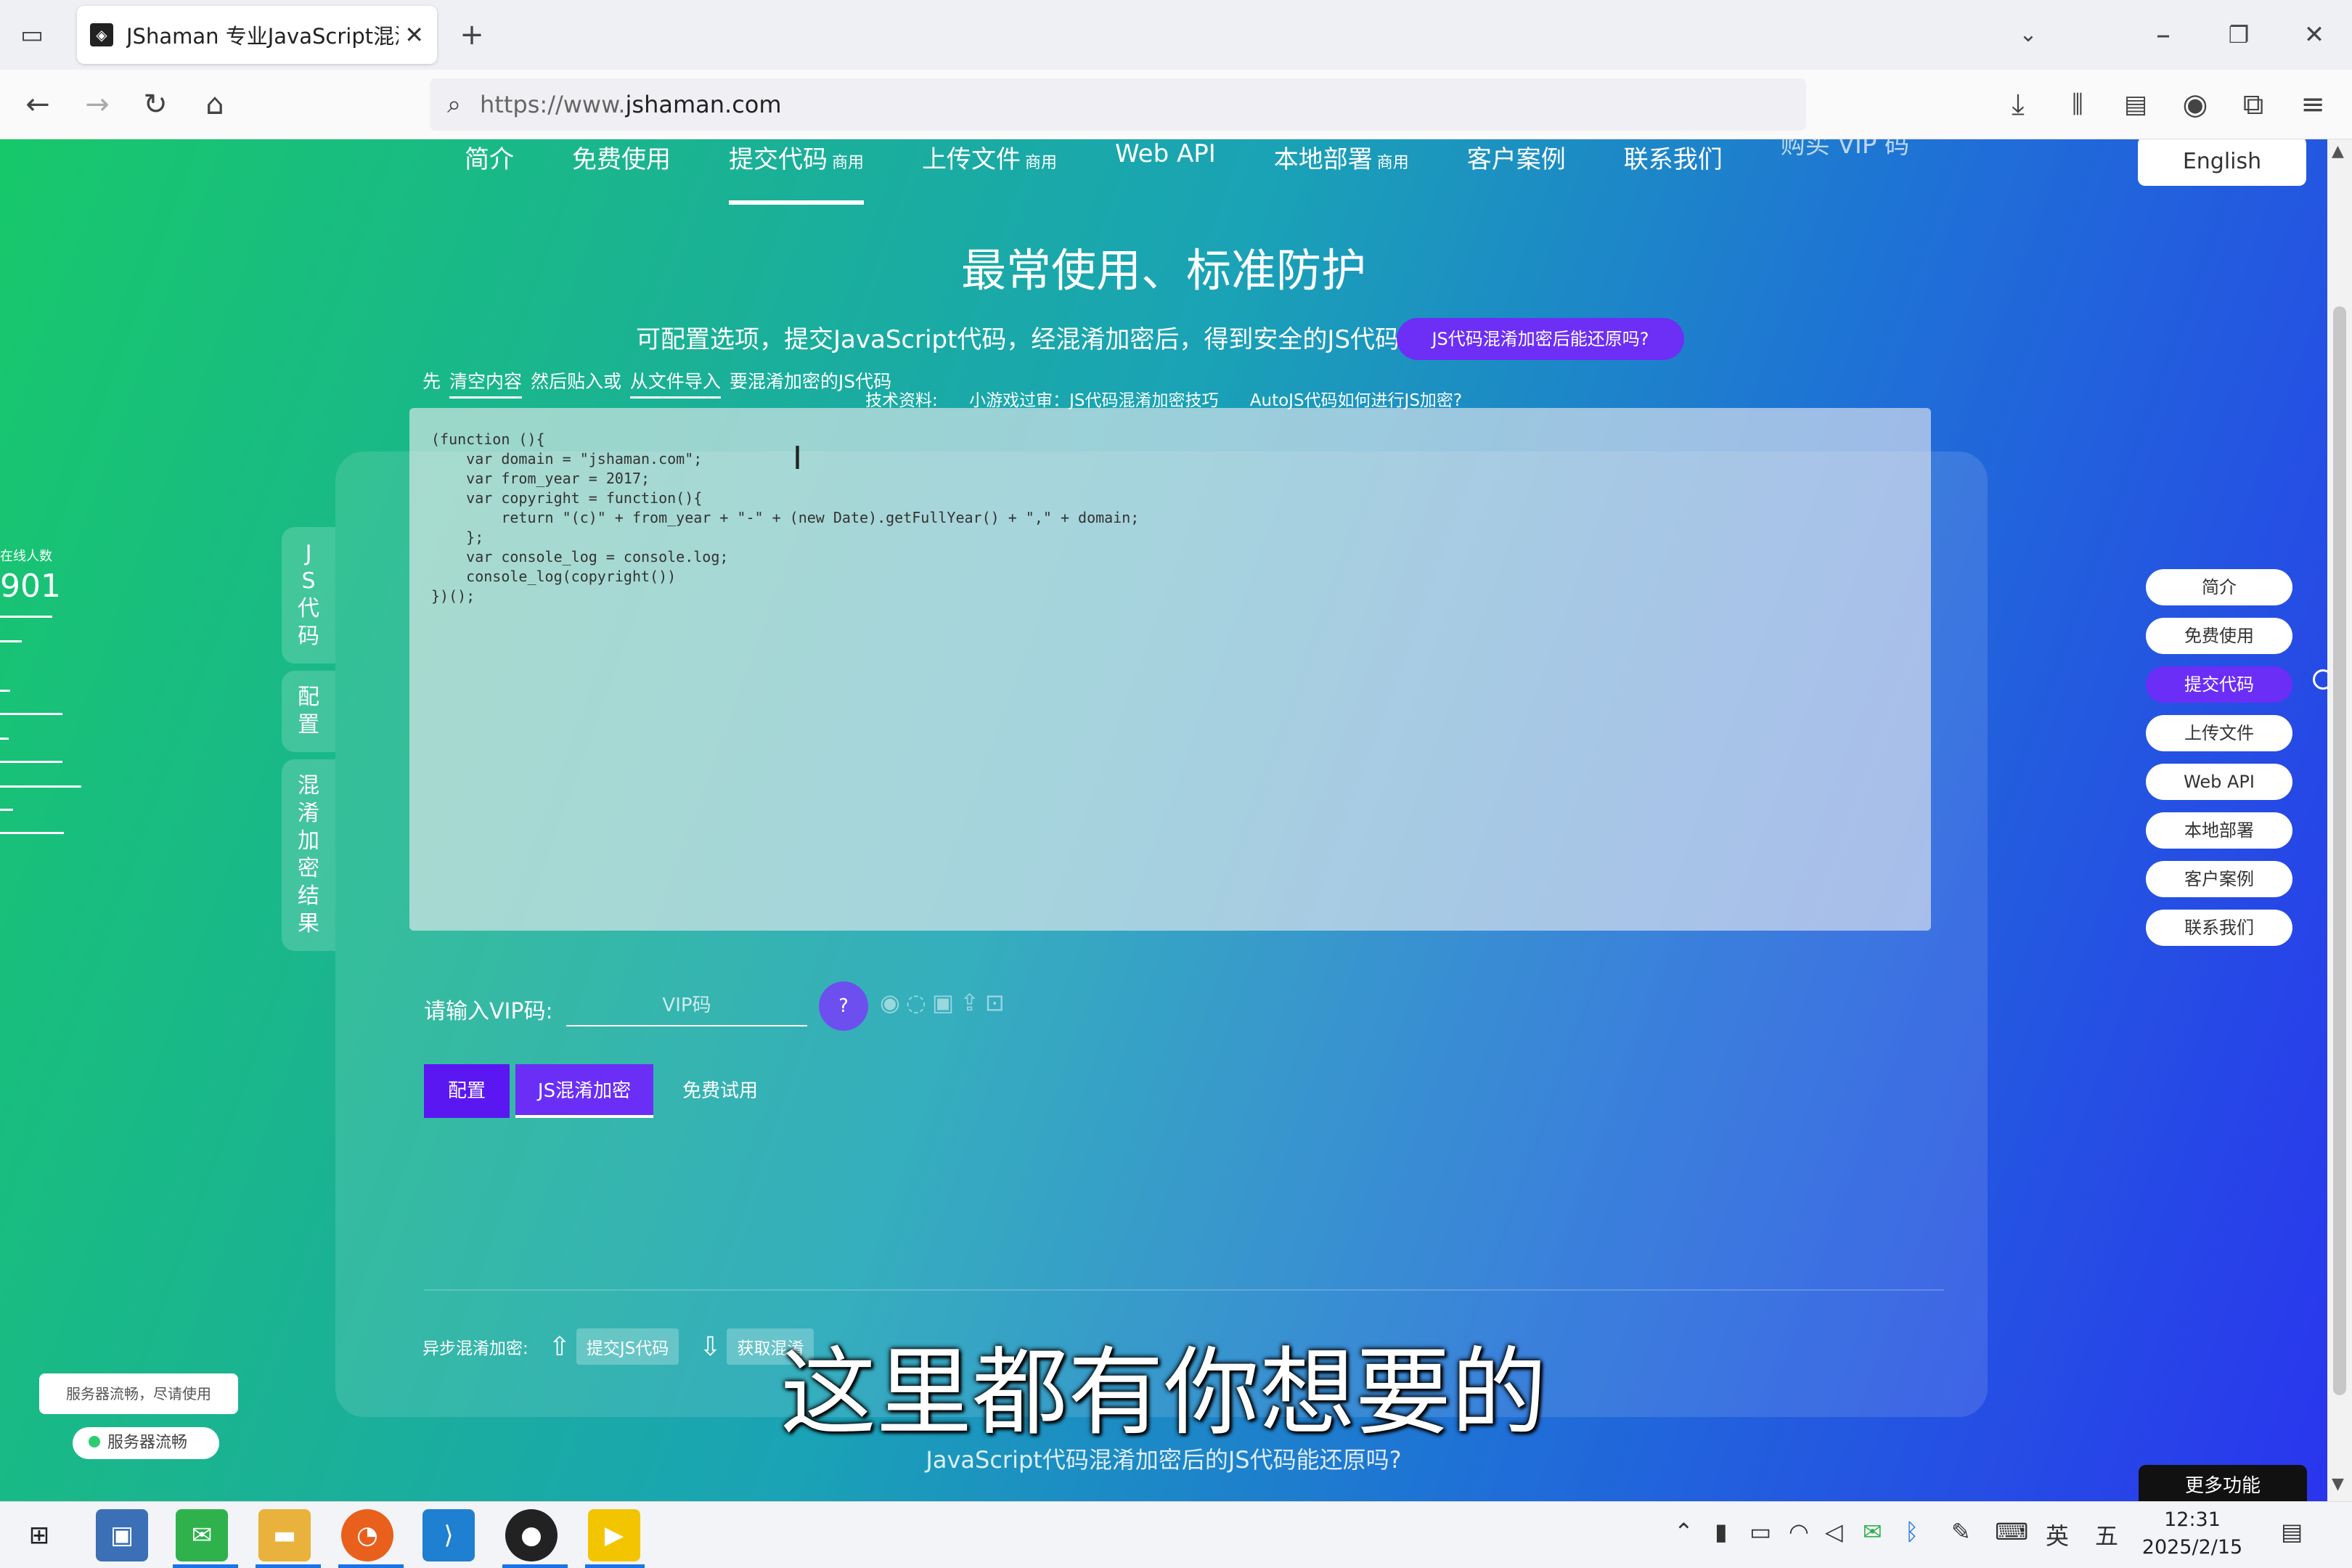 The image size is (2352, 1568). Describe the element at coordinates (893, 1003) in the screenshot. I see `eye-icon: ◉` at that location.